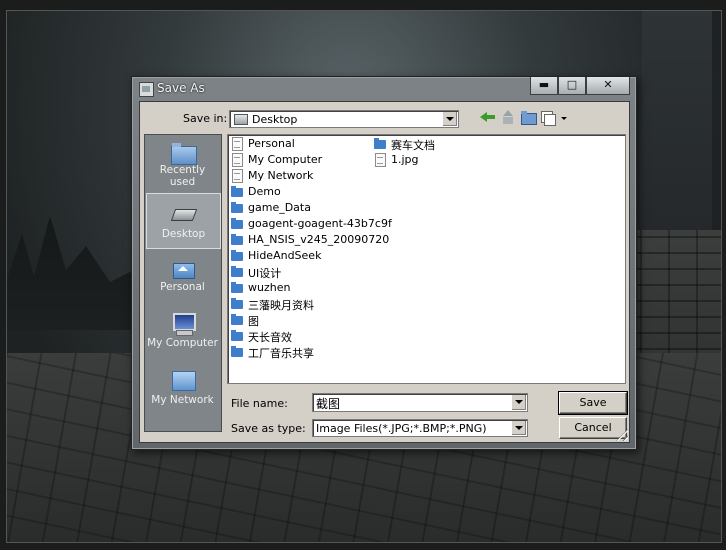 Image resolution: width=726 pixels, height=550 pixels. What do you see at coordinates (183, 268) in the screenshot?
I see `home-folder-icon` at bounding box center [183, 268].